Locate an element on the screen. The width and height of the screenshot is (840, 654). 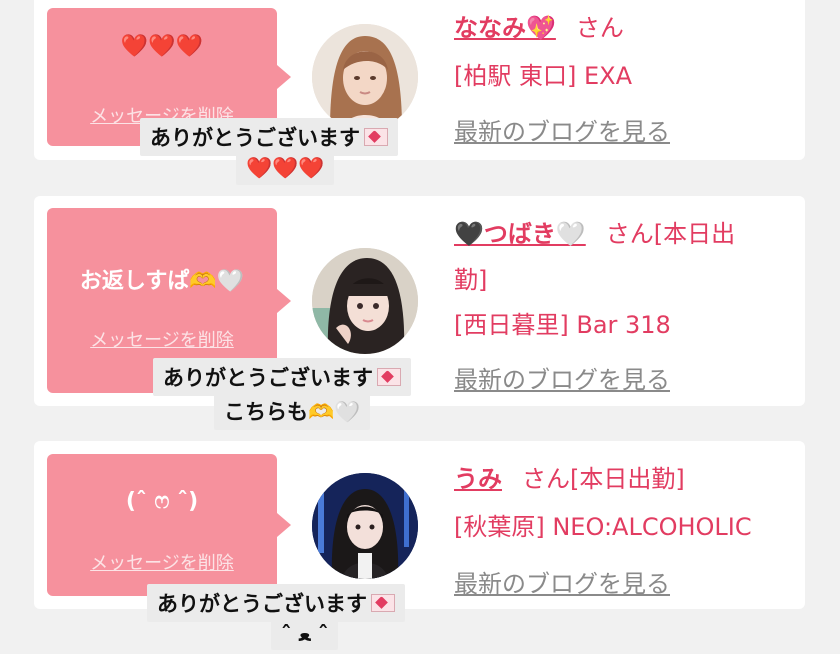
reply-tooltip-second-line: ˆ ﻌ ˆ is located at coordinates (305, 634).